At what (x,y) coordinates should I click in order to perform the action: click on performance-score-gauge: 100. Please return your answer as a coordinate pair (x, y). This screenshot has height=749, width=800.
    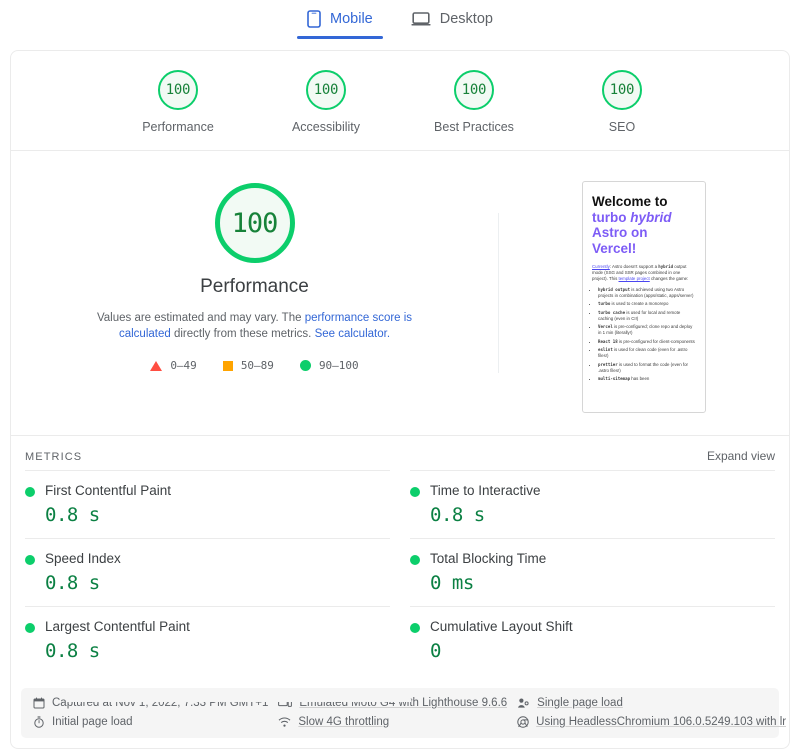
    Looking at the image, I should click on (178, 90).